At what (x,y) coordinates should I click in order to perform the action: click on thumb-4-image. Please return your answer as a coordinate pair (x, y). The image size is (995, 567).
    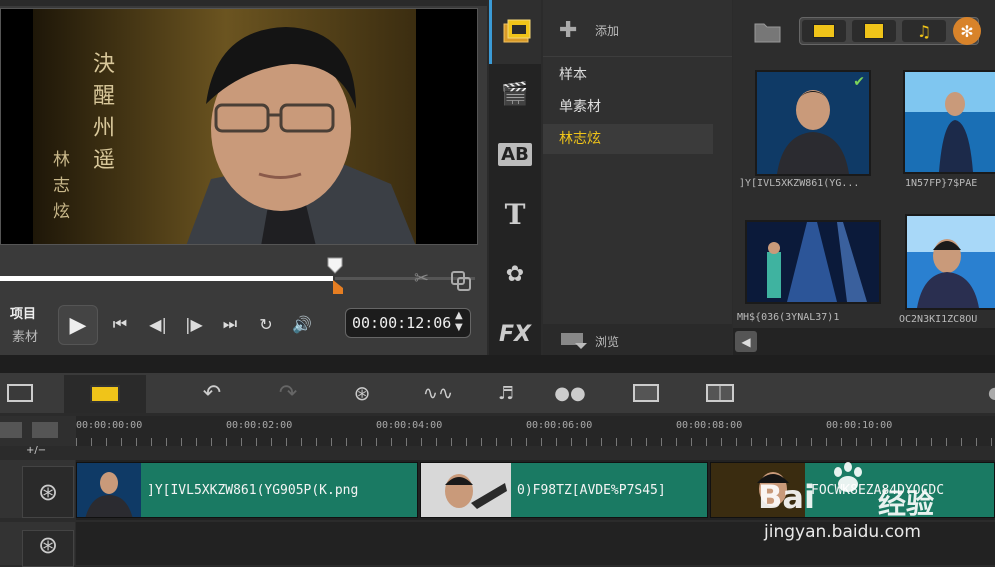
    Looking at the image, I should click on (951, 262).